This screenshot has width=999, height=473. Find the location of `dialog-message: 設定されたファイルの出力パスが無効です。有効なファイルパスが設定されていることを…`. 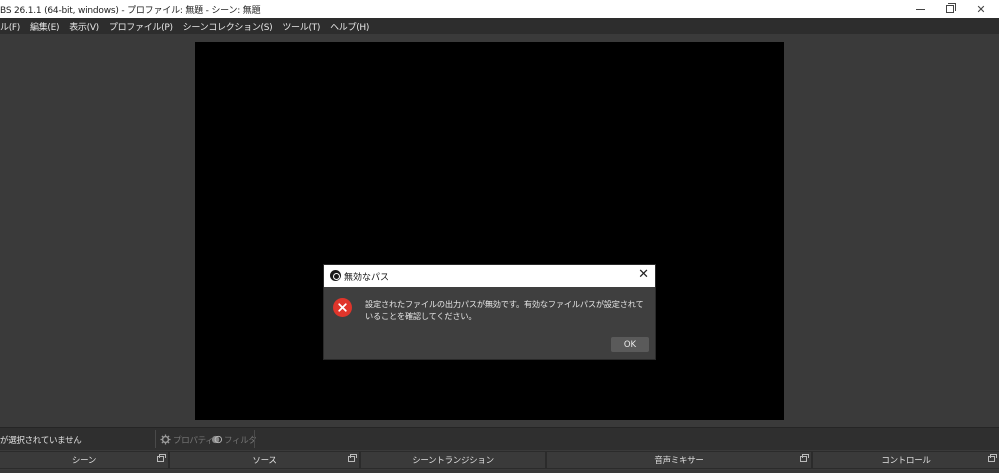

dialog-message: 設定されたファイルの出力パスが無効です。有効なファイルパスが設定されていることを… is located at coordinates (504, 310).